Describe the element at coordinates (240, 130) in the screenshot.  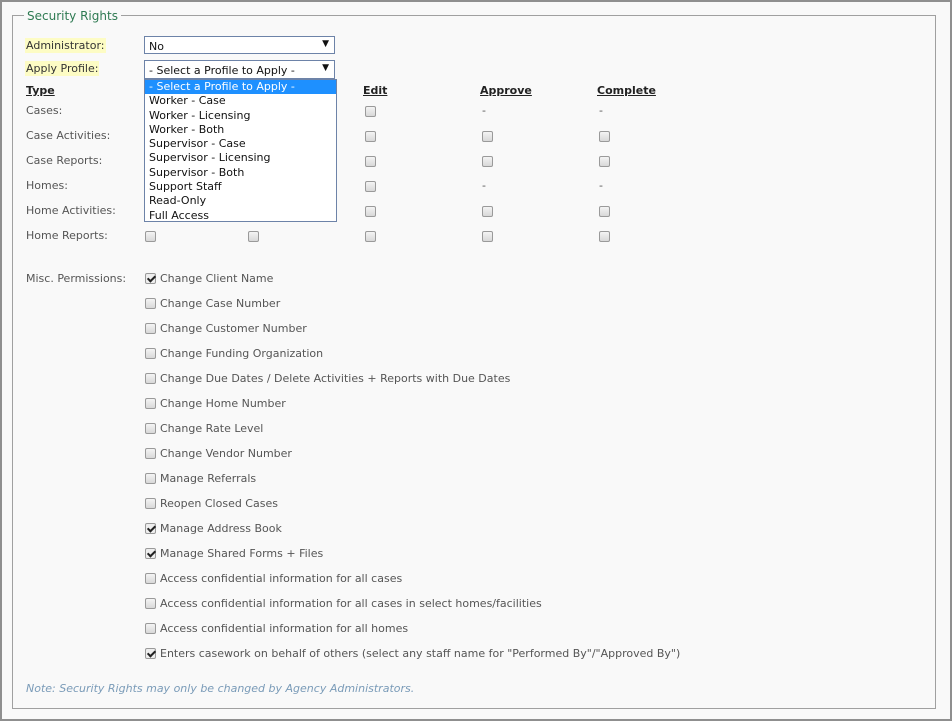
I see `profile-option: Worker - Both` at that location.